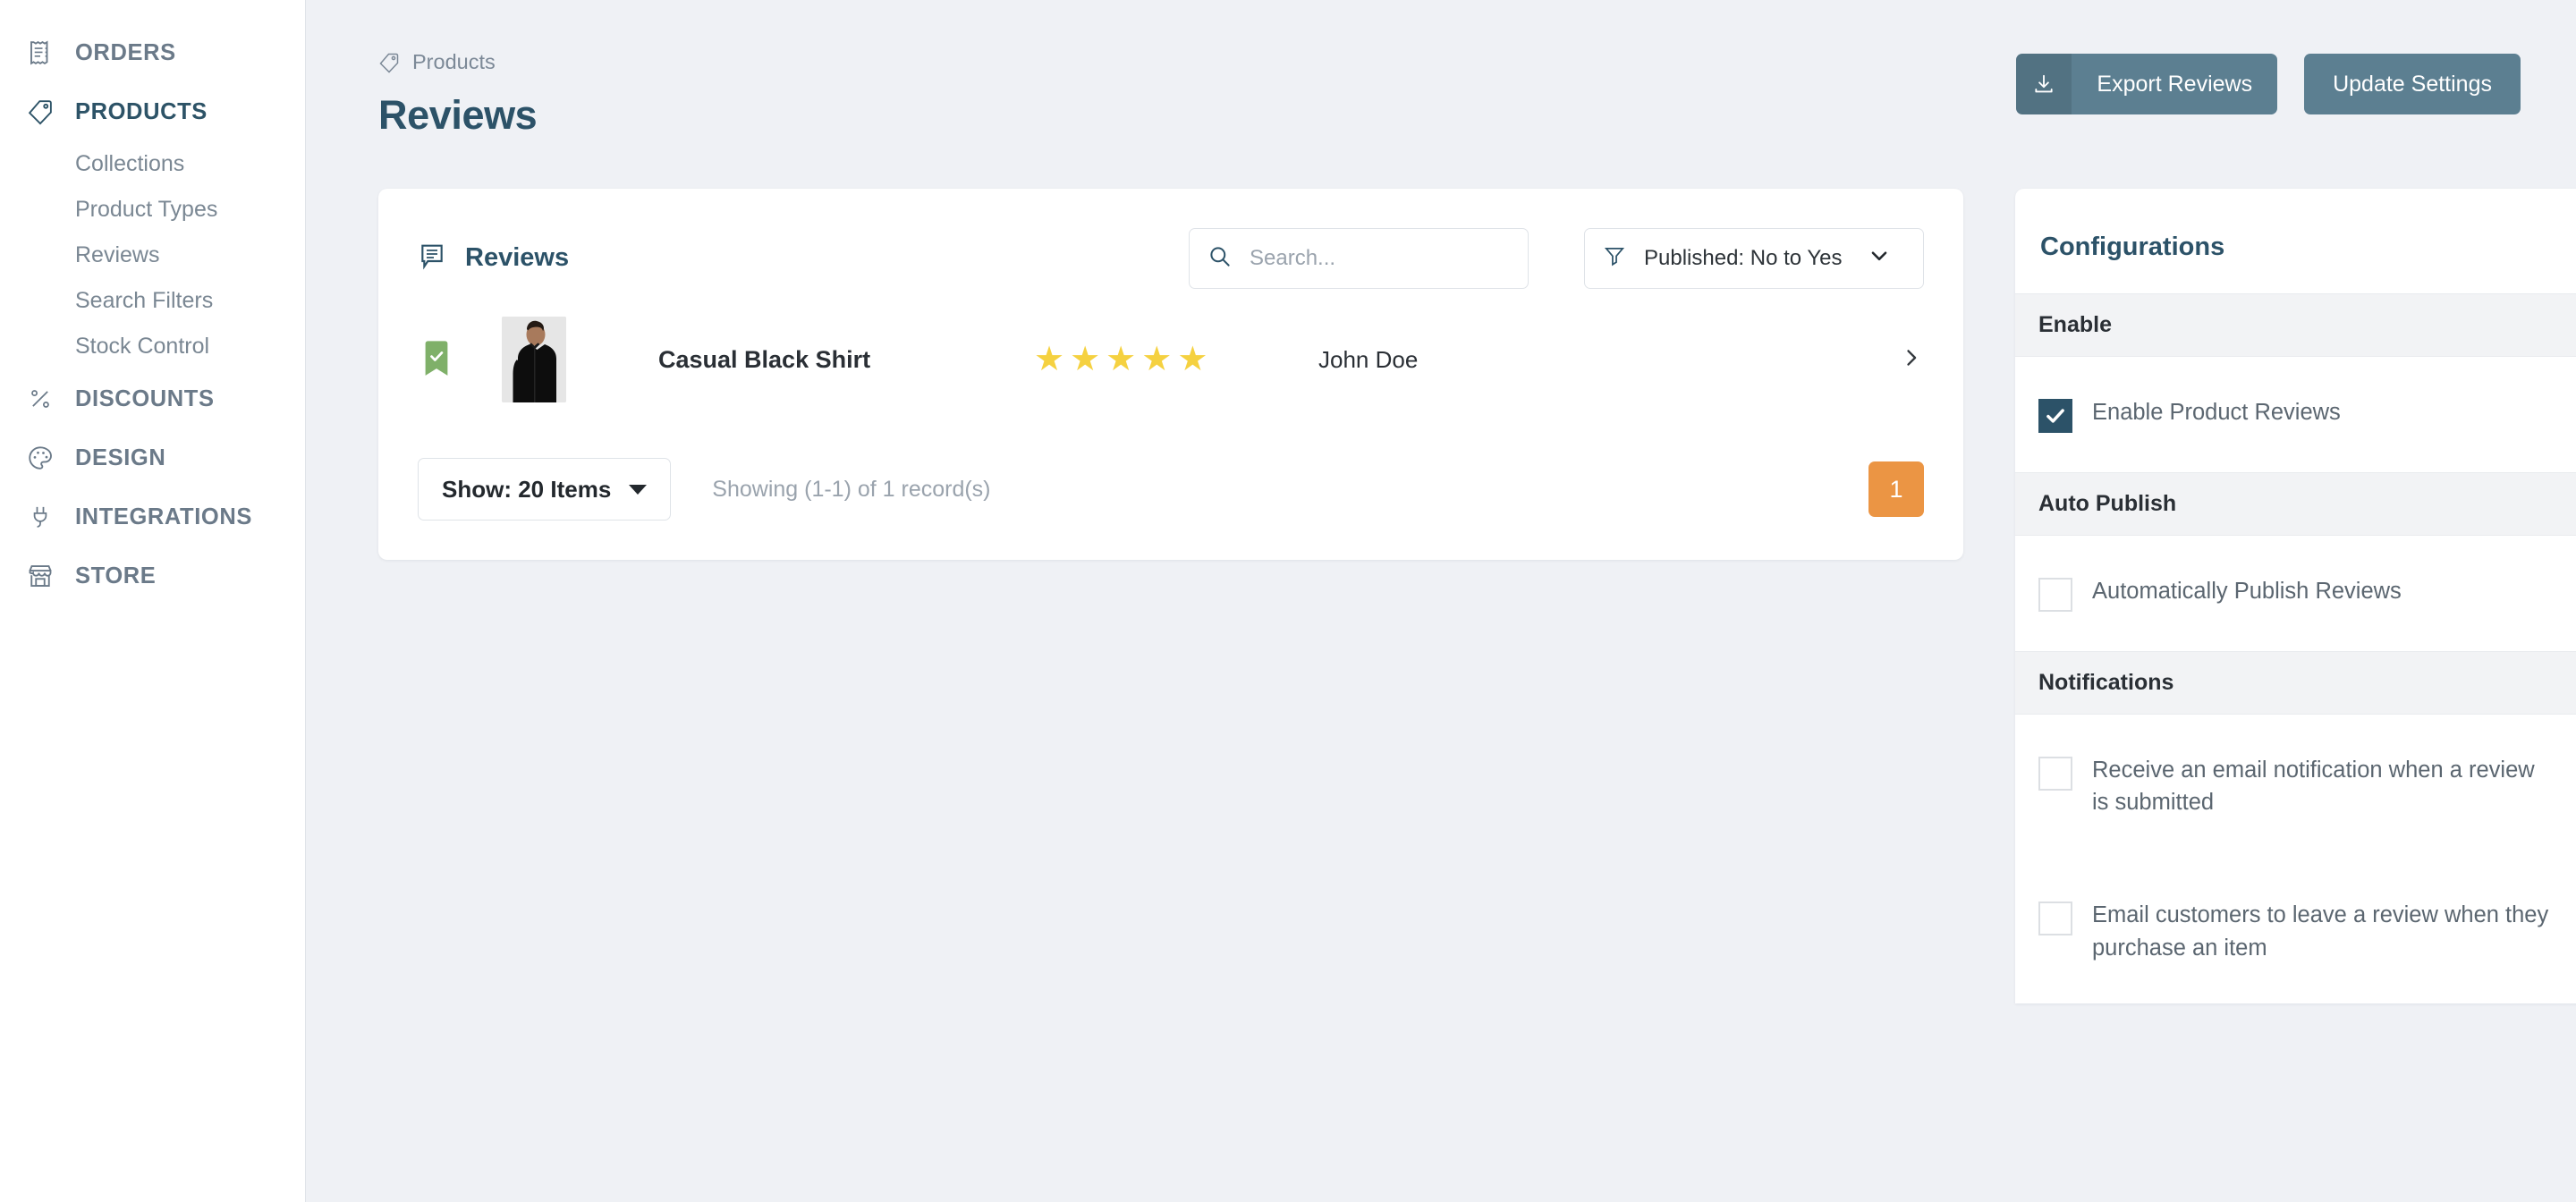  What do you see at coordinates (517, 257) in the screenshot?
I see `reviews-card-title: Reviews` at bounding box center [517, 257].